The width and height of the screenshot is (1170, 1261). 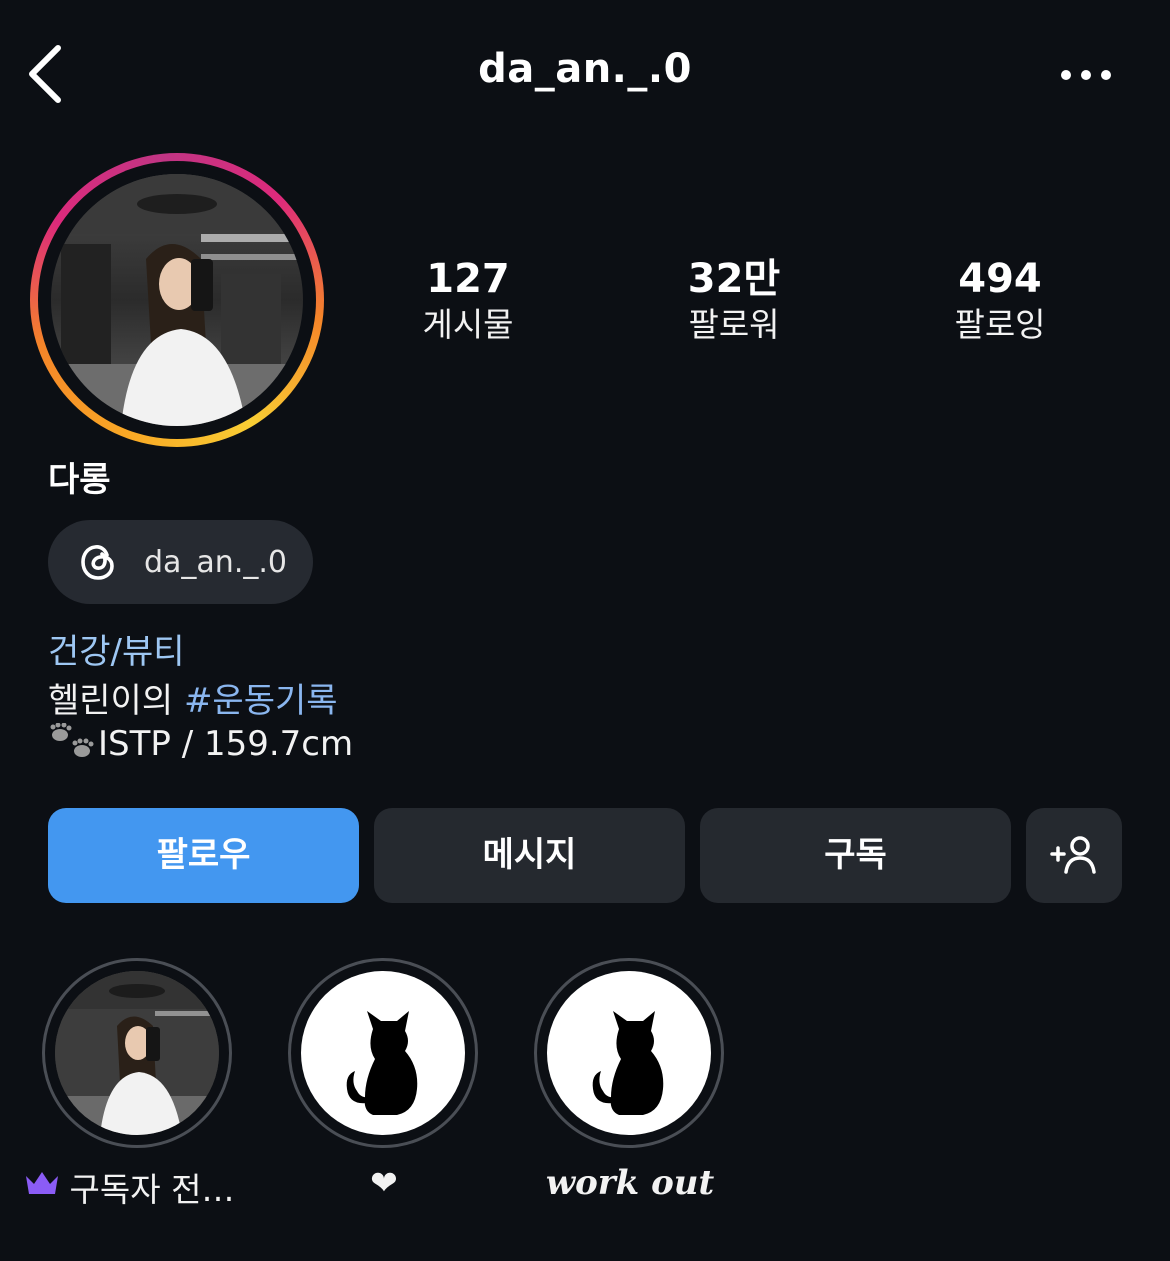 I want to click on bio-hashtag-link: #운동기록, so click(x=261, y=701).